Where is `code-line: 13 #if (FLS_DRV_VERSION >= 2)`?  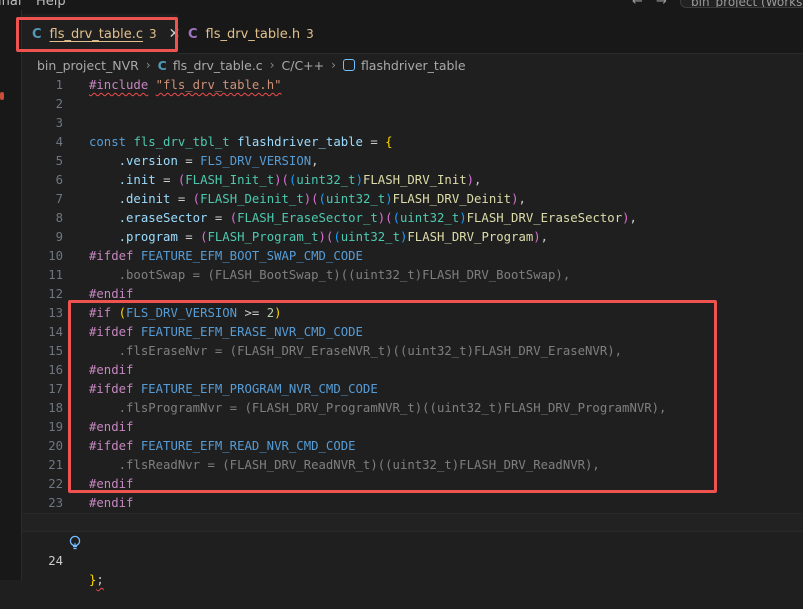 code-line: 13 #if (FLS_DRV_VERSION >= 2) is located at coordinates (412, 313).